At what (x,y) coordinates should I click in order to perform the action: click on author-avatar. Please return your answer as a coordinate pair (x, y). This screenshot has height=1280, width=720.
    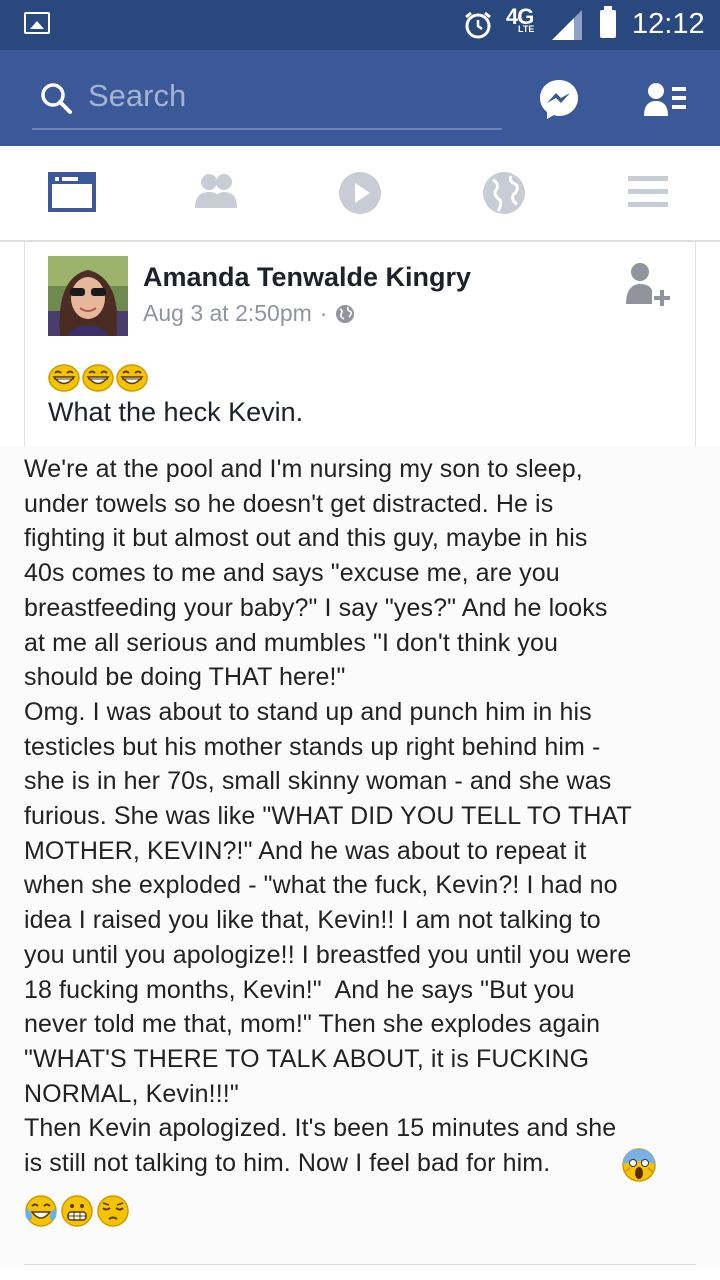
    Looking at the image, I should click on (88, 296).